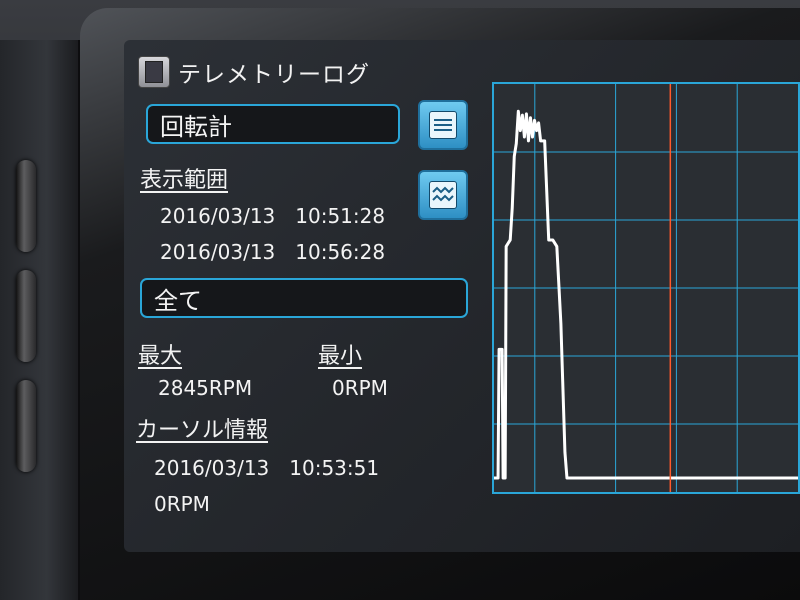  Describe the element at coordinates (160, 356) in the screenshot. I see `max-heading: 最大` at that location.